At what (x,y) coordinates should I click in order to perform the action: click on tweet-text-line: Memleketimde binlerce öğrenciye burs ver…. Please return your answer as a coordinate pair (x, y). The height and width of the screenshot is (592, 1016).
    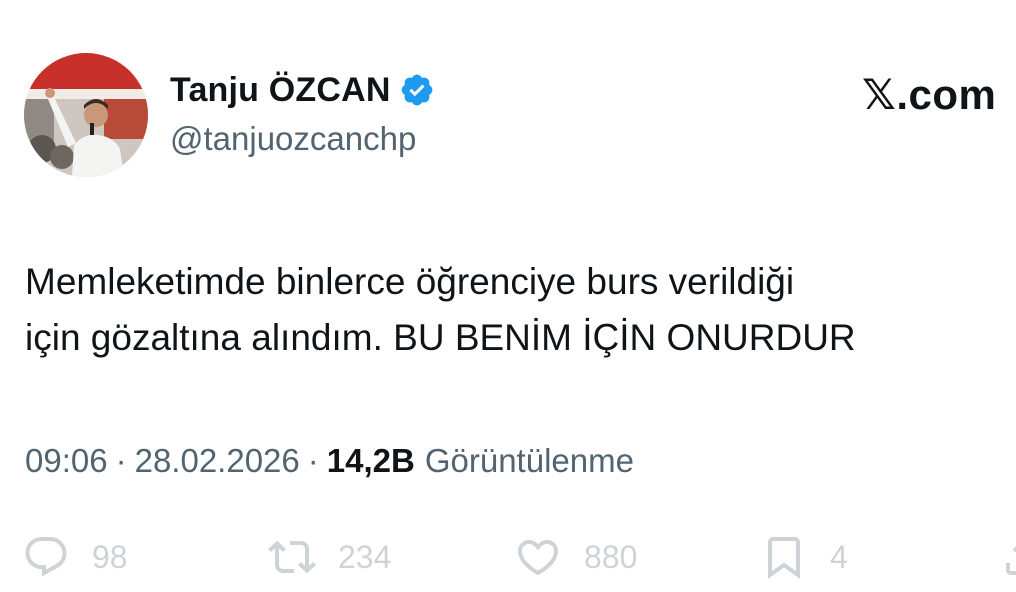
    Looking at the image, I should click on (410, 281).